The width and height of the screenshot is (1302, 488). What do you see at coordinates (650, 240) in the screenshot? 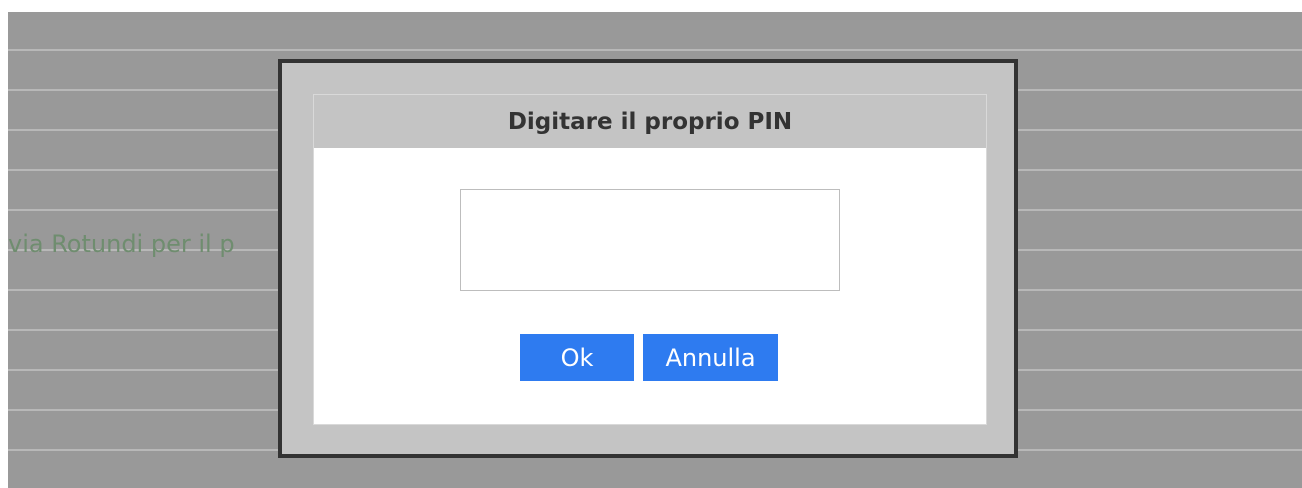
I see `pin-input` at bounding box center [650, 240].